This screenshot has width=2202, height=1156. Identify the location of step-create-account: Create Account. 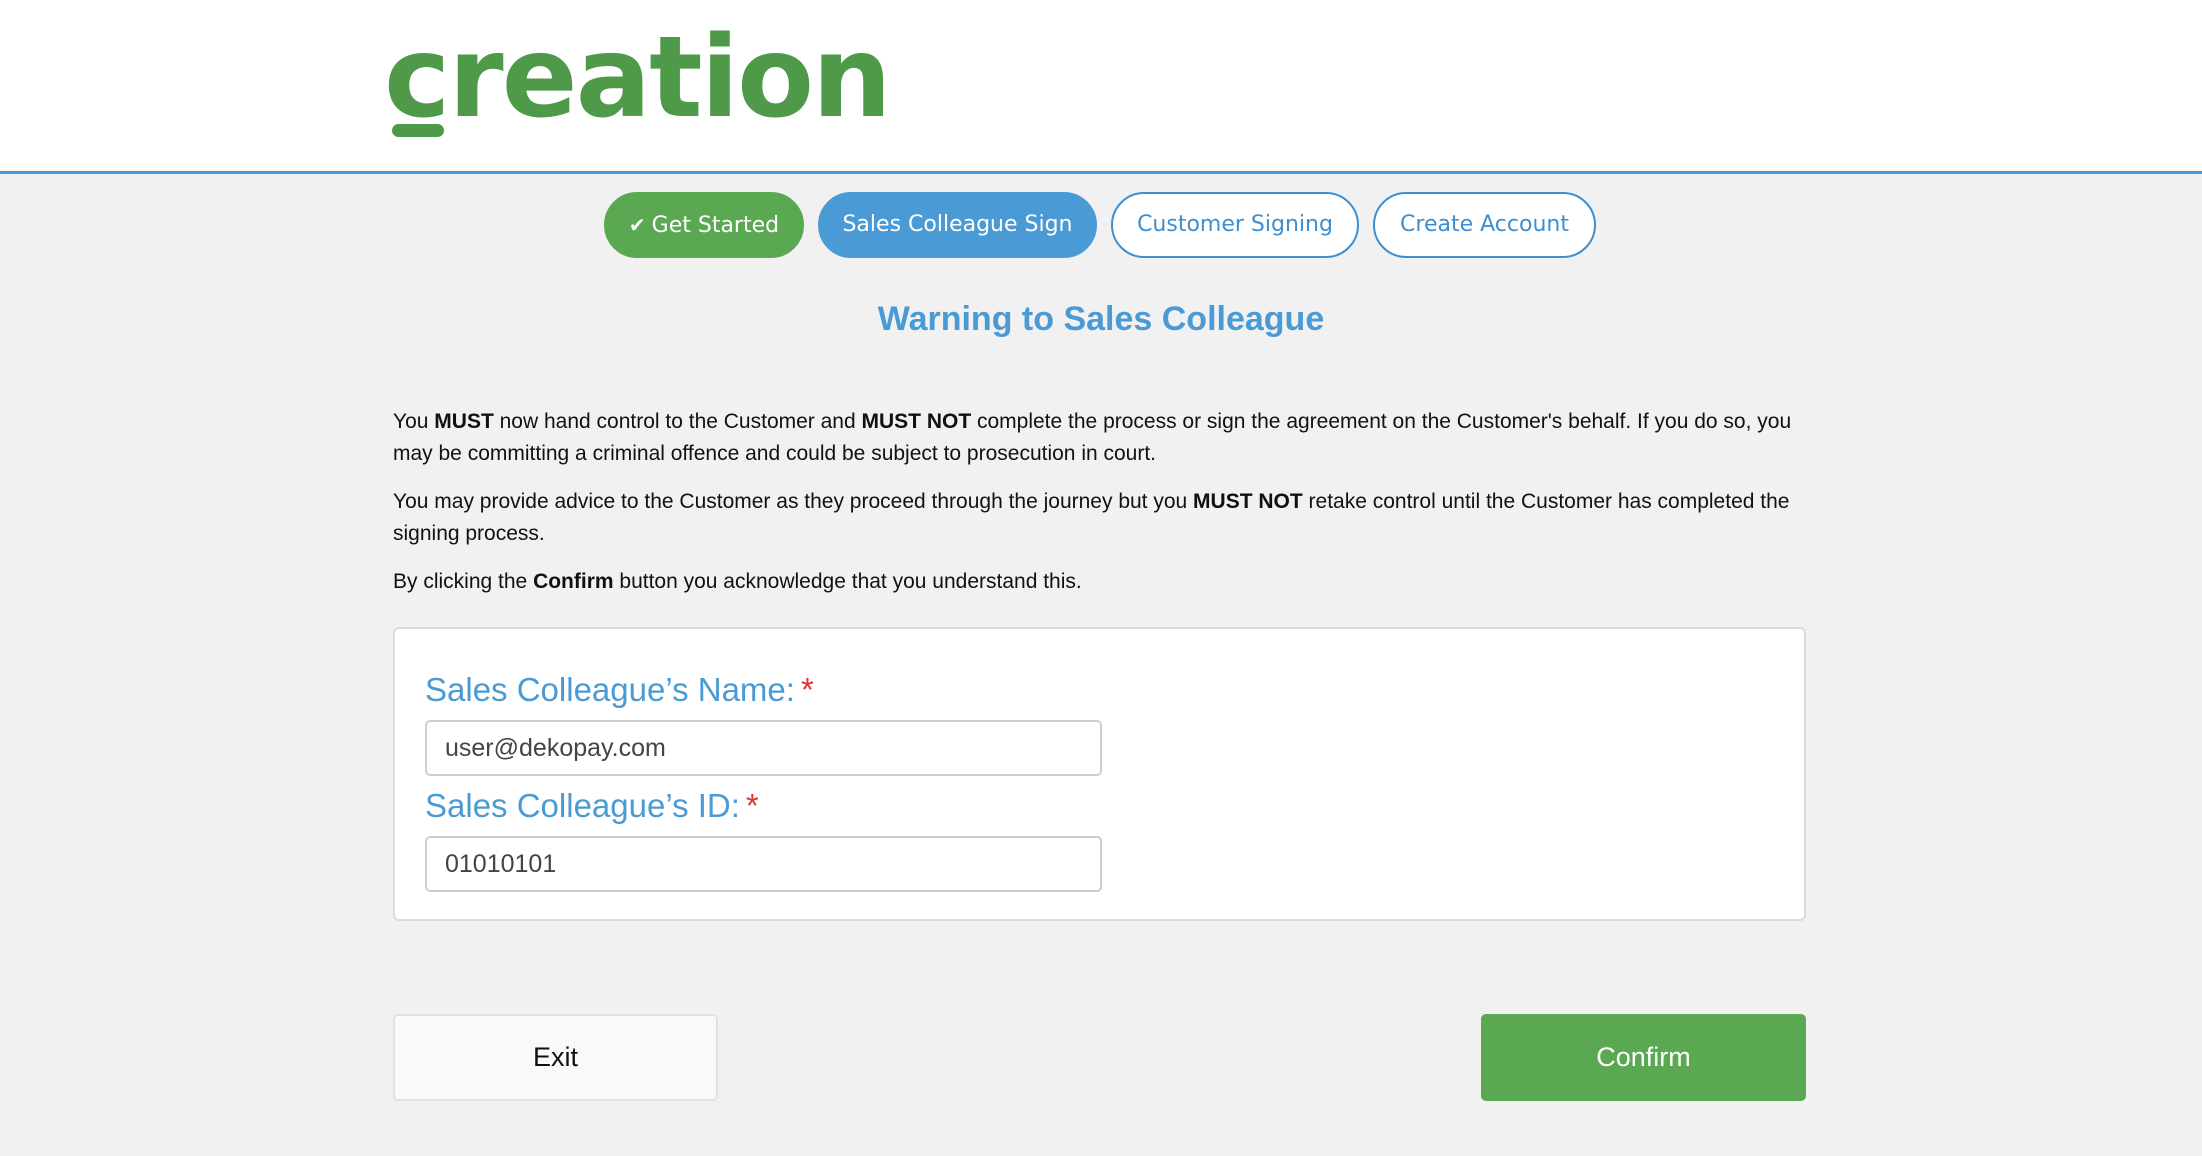
(1484, 225).